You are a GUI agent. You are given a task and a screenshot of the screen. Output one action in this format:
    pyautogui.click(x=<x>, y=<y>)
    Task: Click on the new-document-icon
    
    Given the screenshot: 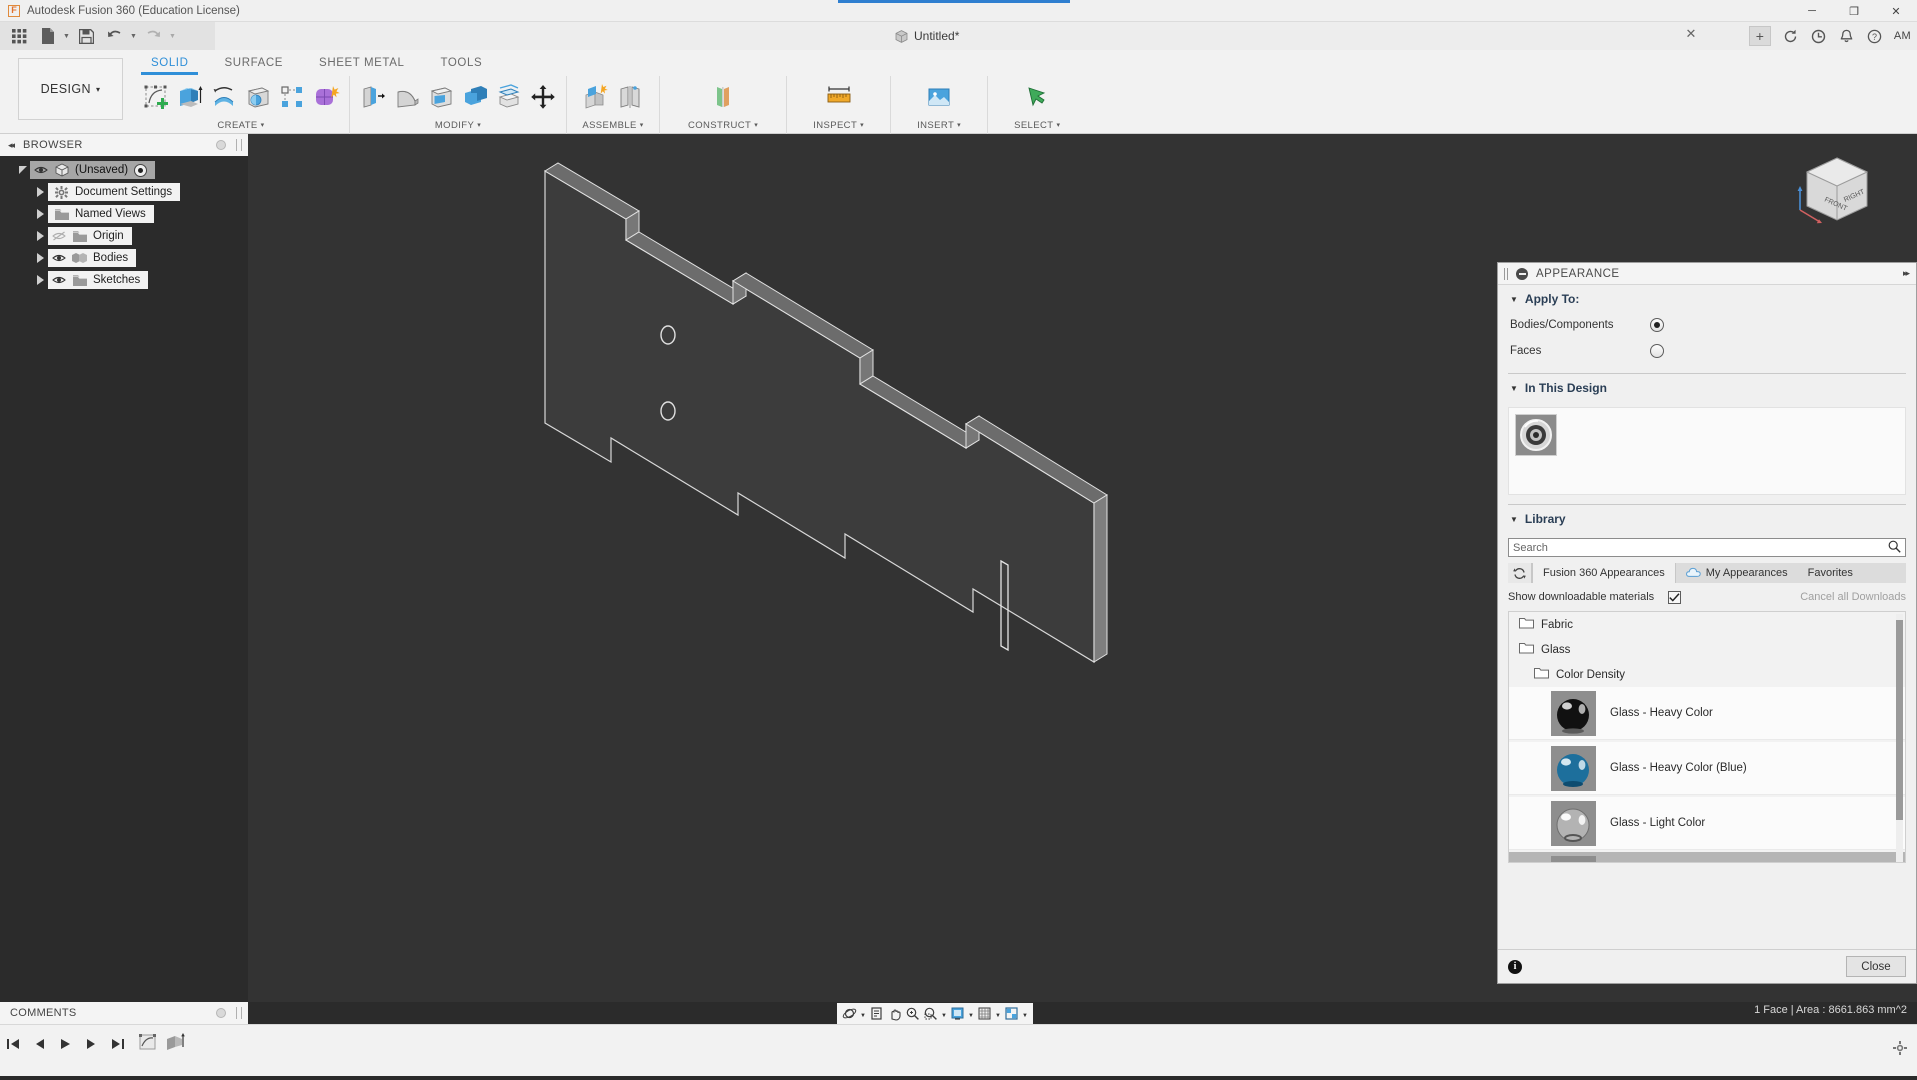 What is the action you would take?
    pyautogui.click(x=47, y=36)
    